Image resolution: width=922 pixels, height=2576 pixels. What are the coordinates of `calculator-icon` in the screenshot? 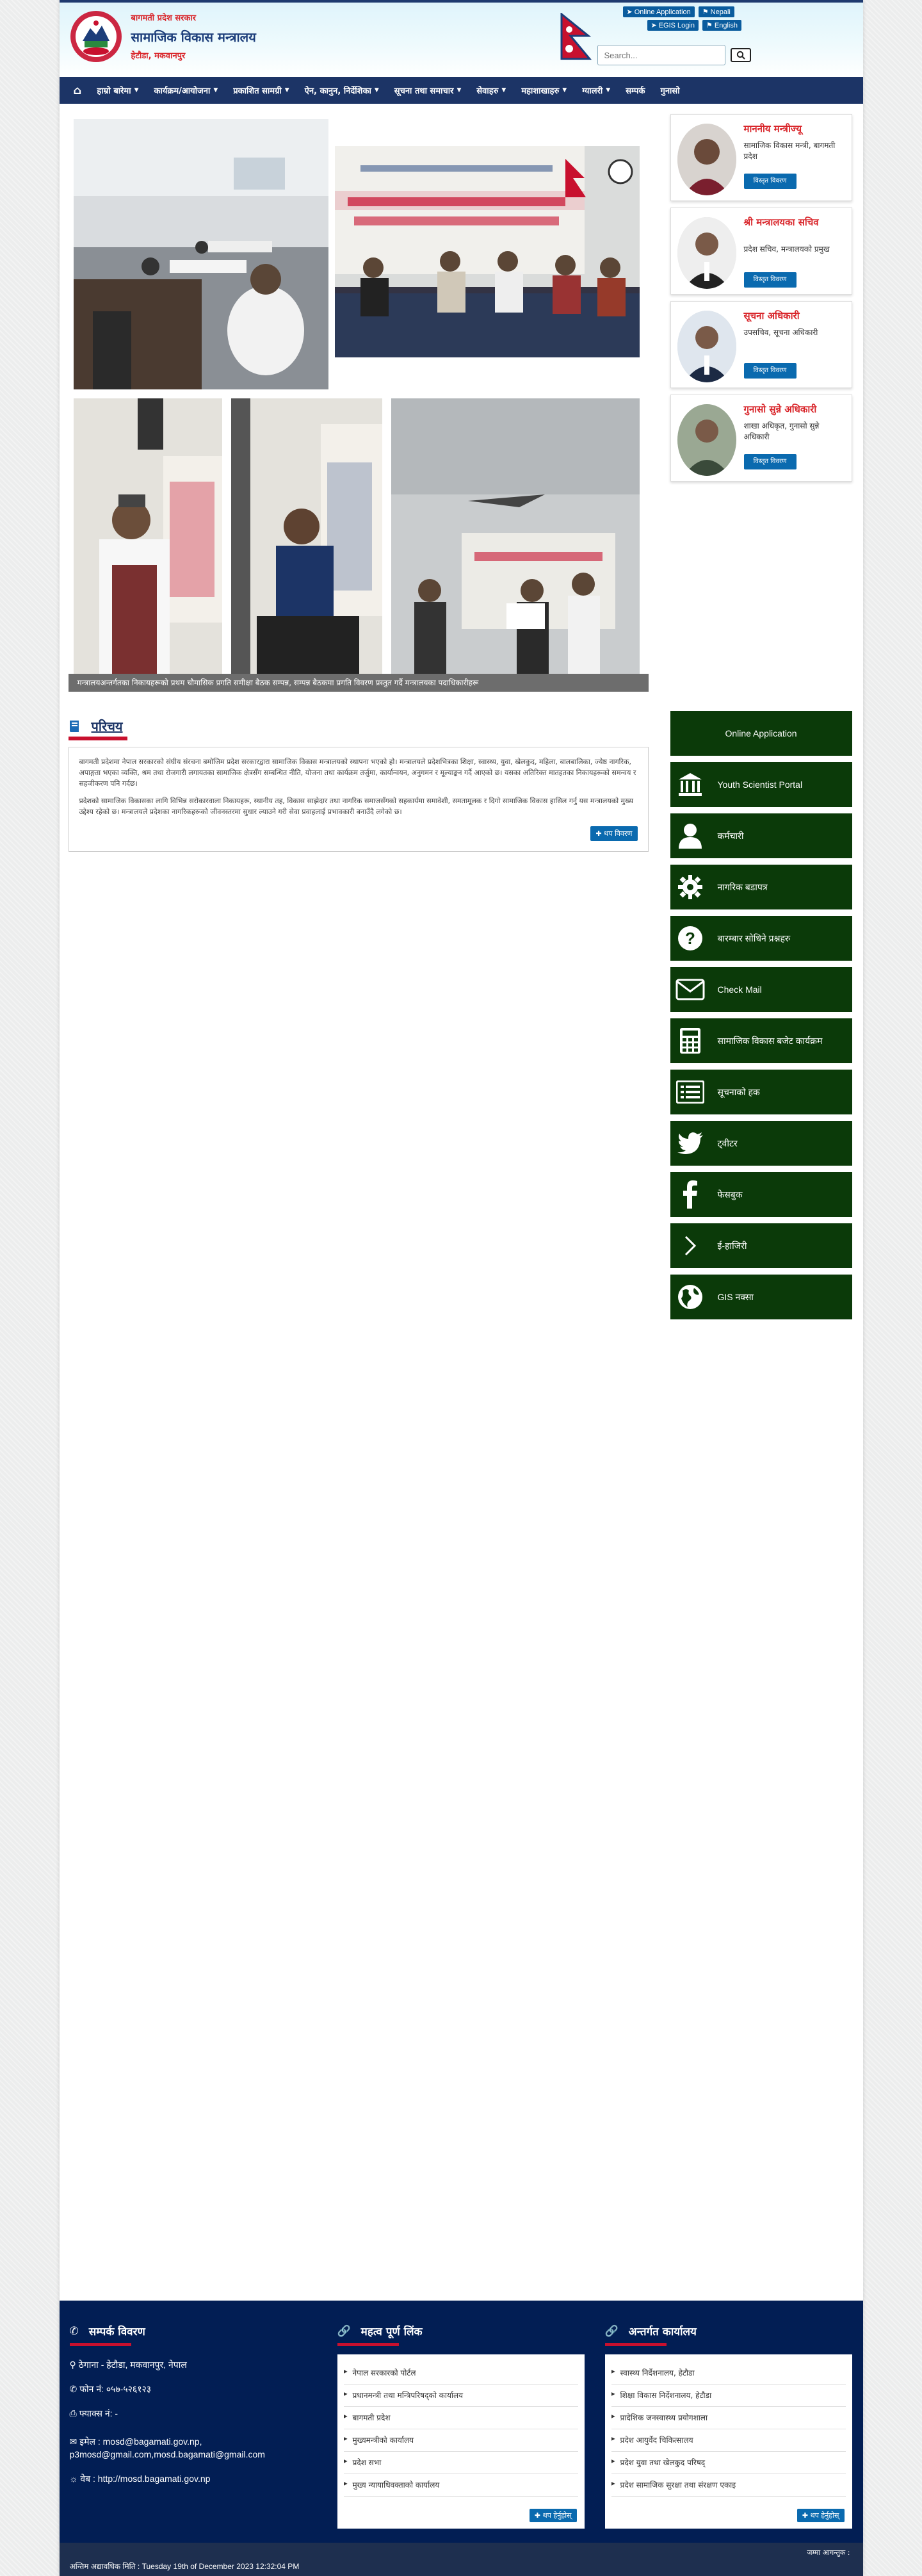 It's located at (690, 1040).